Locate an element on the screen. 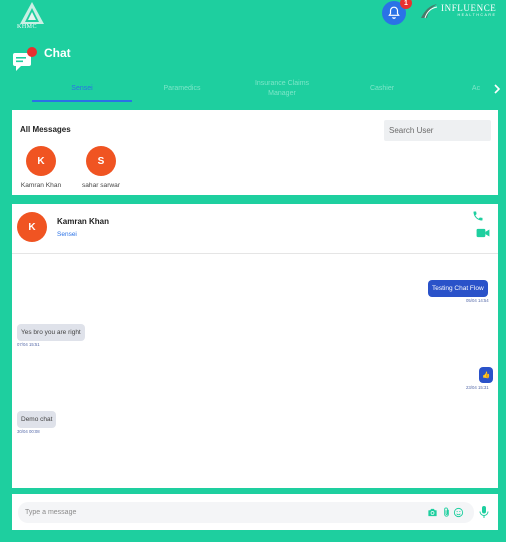 The height and width of the screenshot is (542, 506). conversation-header: K Kamran Khan Sensei is located at coordinates (255, 229).